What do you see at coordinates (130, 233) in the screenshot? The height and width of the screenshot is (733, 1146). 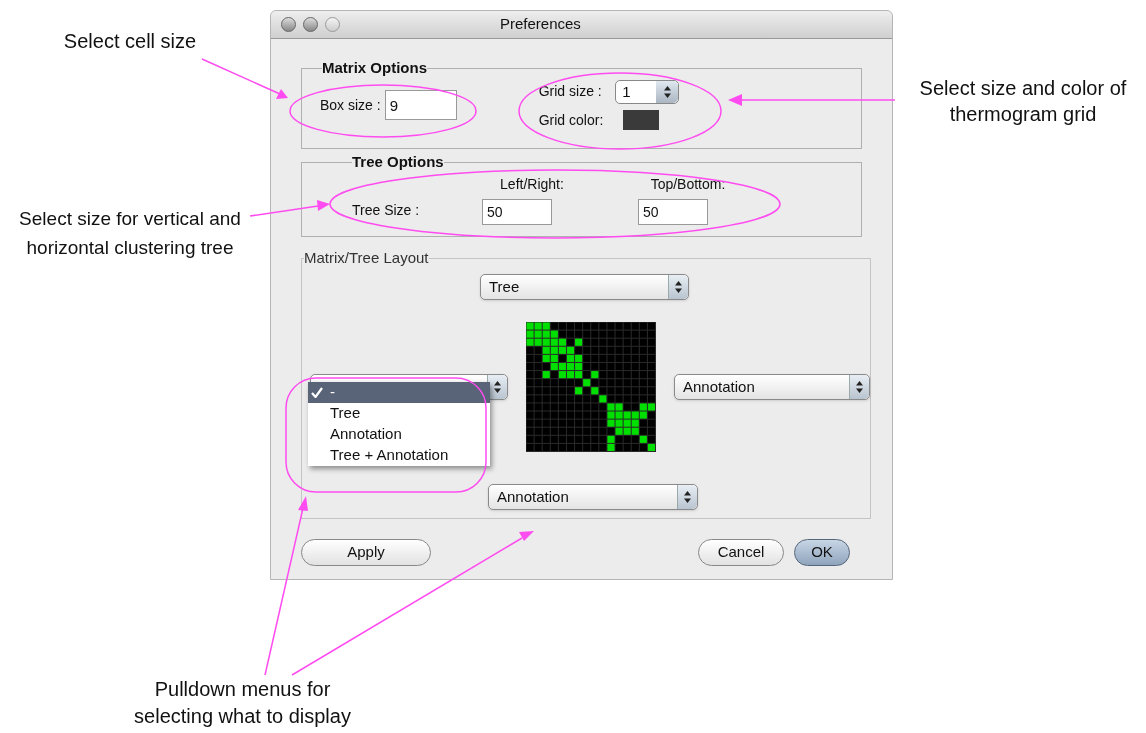 I see `annotation-text: Select size for vertical and horizontal clustering tree` at bounding box center [130, 233].